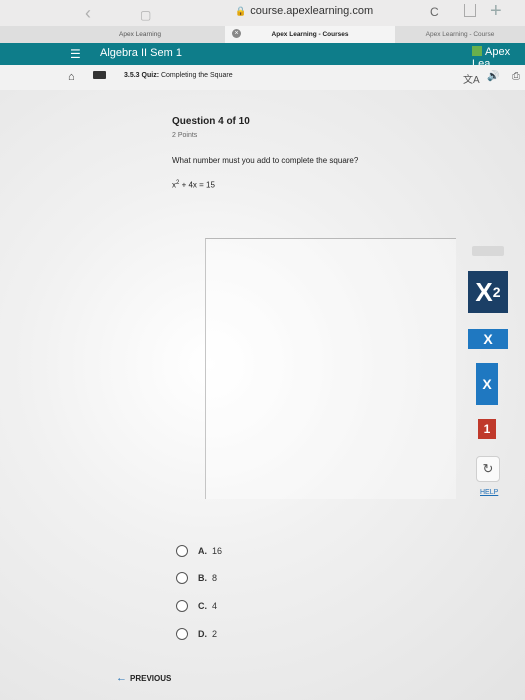  What do you see at coordinates (488, 339) in the screenshot?
I see `x-button: X` at bounding box center [488, 339].